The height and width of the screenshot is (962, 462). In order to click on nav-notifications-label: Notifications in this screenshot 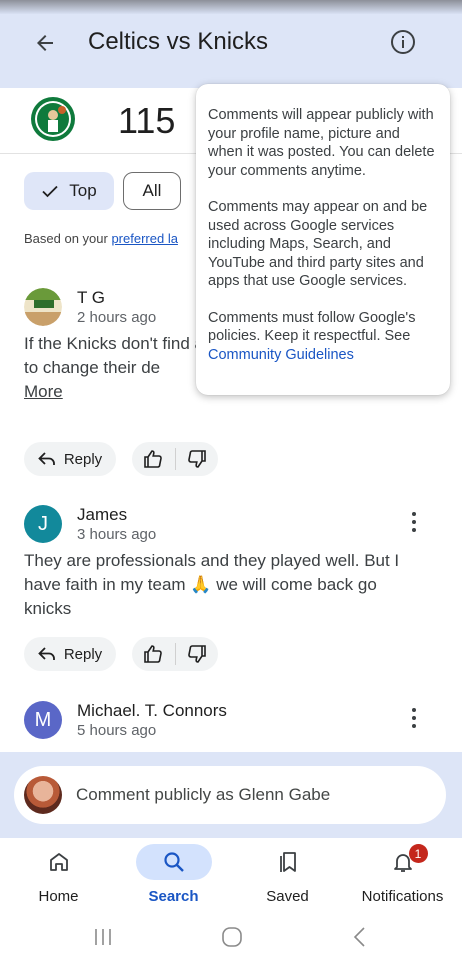, I will do `click(402, 896)`.